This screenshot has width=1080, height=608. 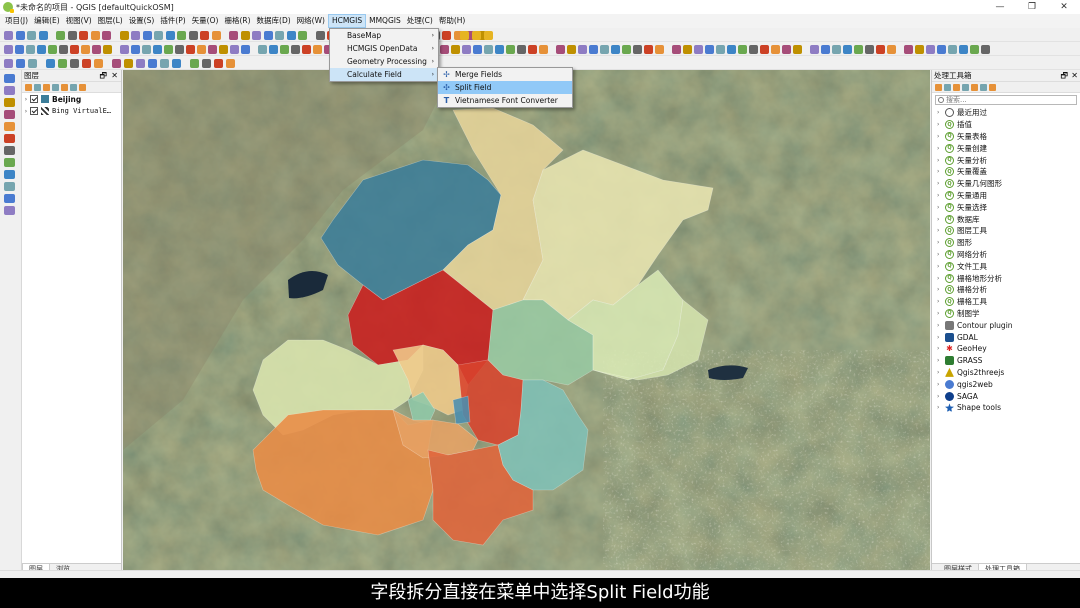 I want to click on processing-tree-item: › Q 栅格分析, so click(x=1006, y=290).